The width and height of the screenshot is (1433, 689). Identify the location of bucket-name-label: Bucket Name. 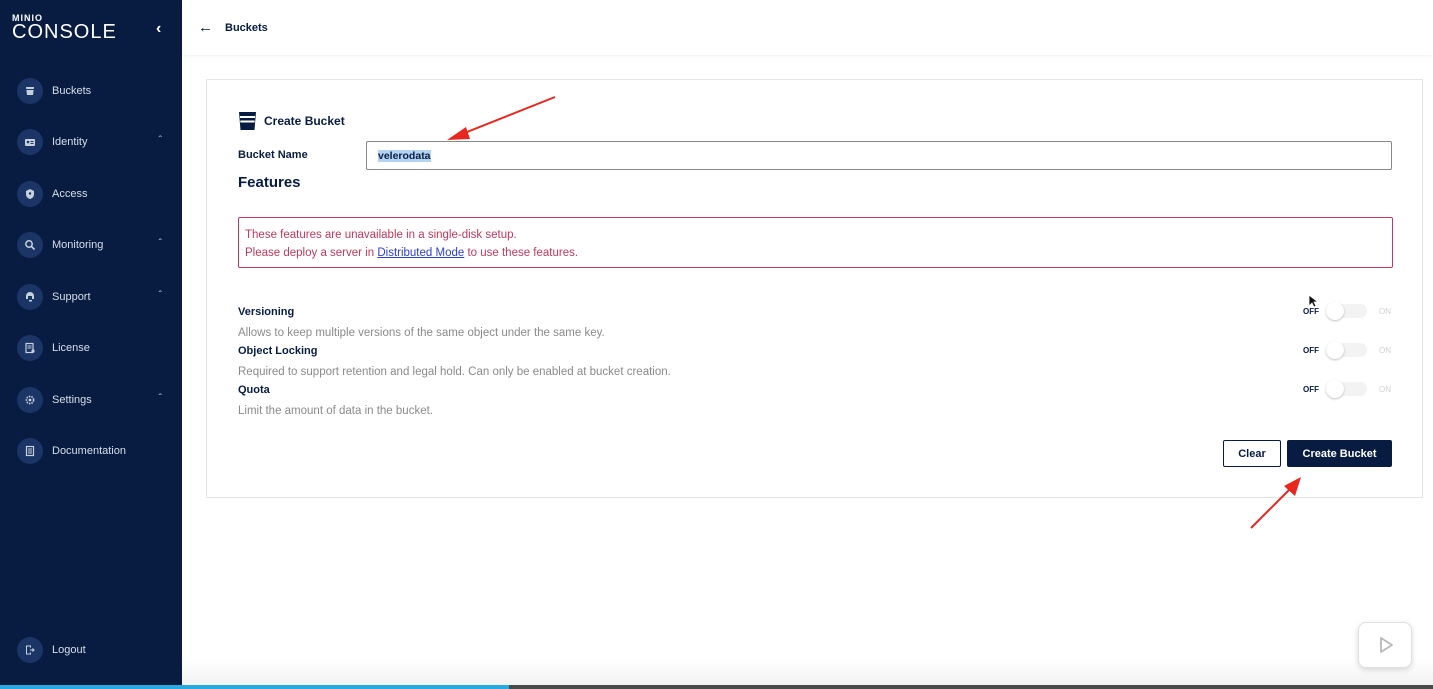
(273, 155).